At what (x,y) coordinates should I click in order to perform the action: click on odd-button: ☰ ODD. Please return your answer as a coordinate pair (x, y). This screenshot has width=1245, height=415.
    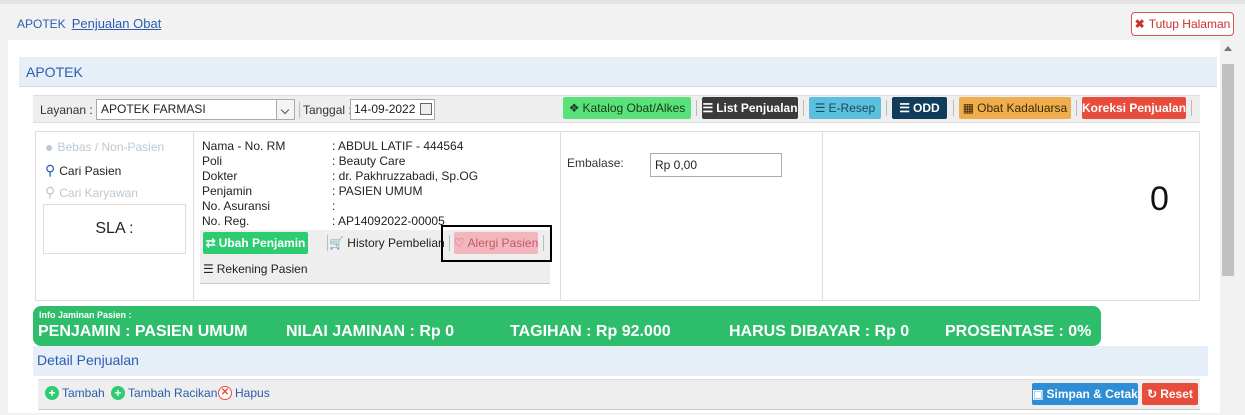
    Looking at the image, I should click on (919, 108).